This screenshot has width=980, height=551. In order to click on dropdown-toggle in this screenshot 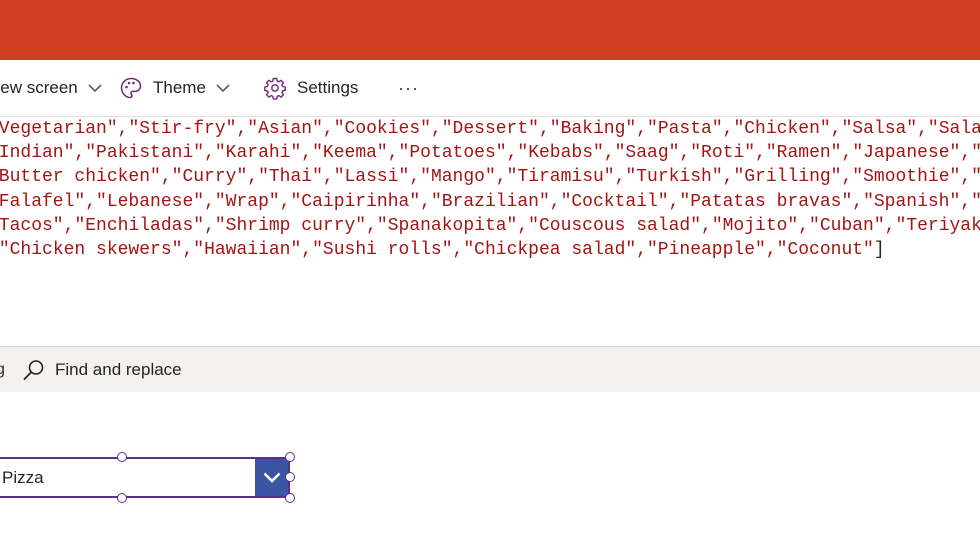, I will do `click(271, 477)`.